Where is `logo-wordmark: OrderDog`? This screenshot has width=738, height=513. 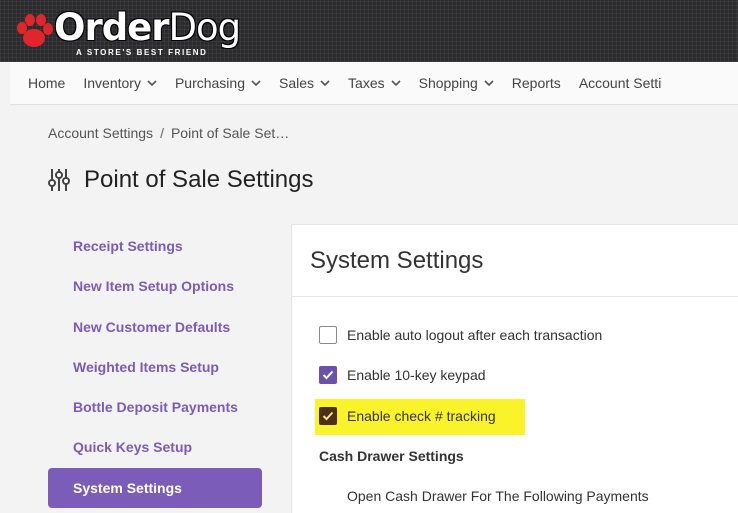
logo-wordmark: OrderDog is located at coordinates (148, 27).